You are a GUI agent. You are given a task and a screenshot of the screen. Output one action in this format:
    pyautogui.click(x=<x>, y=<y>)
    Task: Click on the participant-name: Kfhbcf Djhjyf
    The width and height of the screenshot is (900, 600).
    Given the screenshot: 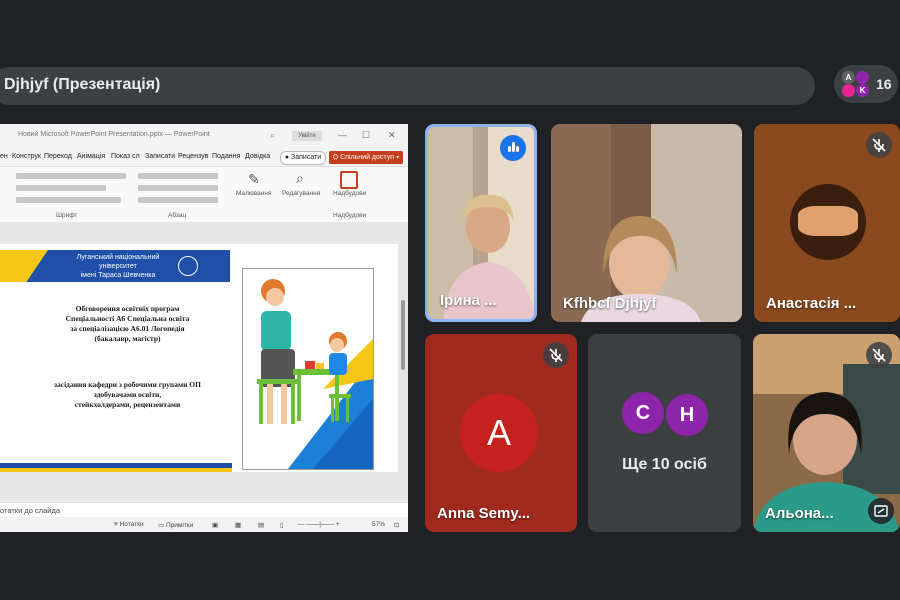 What is the action you would take?
    pyautogui.click(x=610, y=303)
    